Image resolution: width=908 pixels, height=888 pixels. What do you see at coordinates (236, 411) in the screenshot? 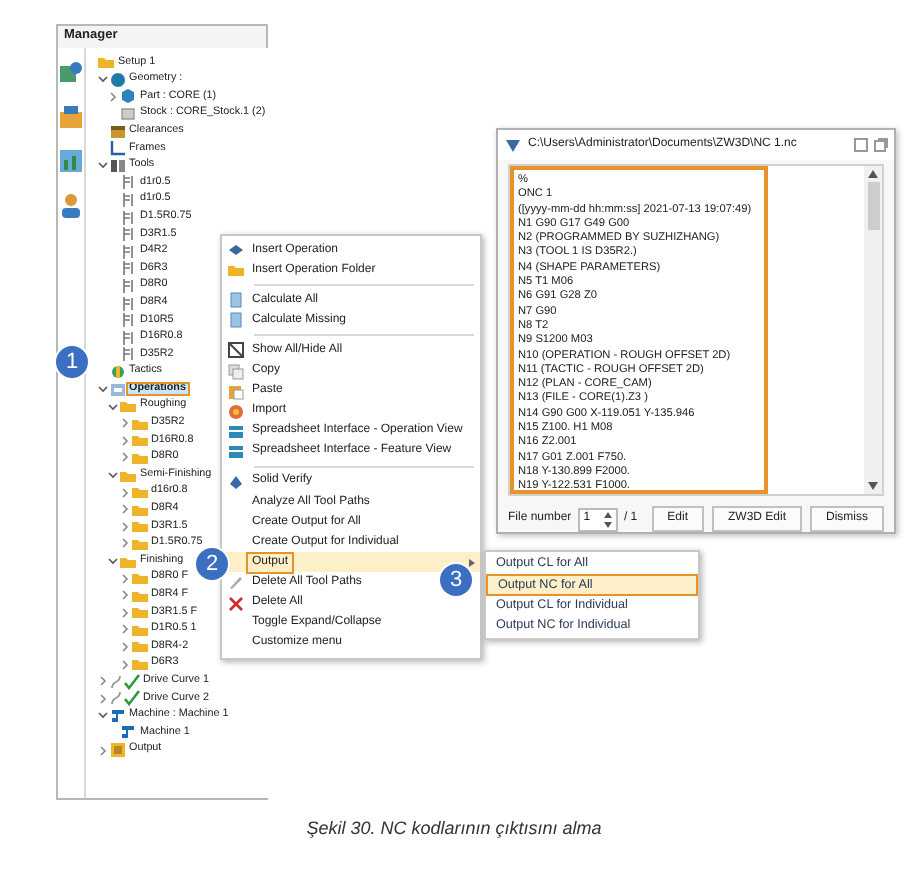
I see `import-icon` at bounding box center [236, 411].